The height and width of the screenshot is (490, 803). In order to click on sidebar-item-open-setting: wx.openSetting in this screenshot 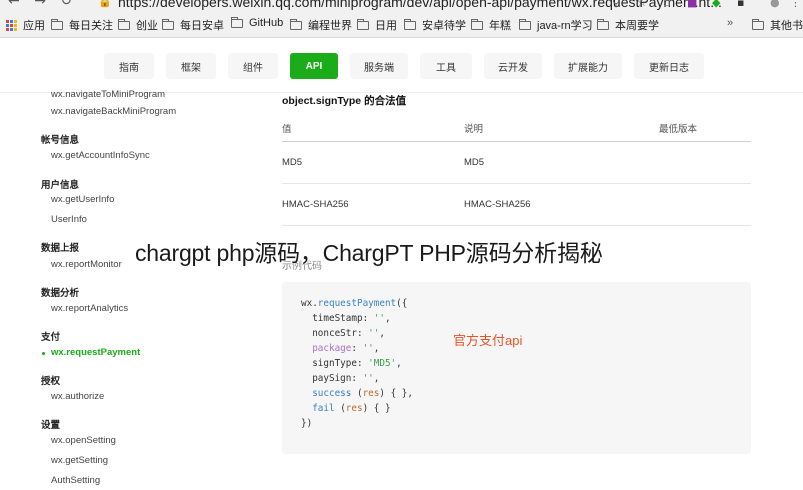, I will do `click(83, 440)`.